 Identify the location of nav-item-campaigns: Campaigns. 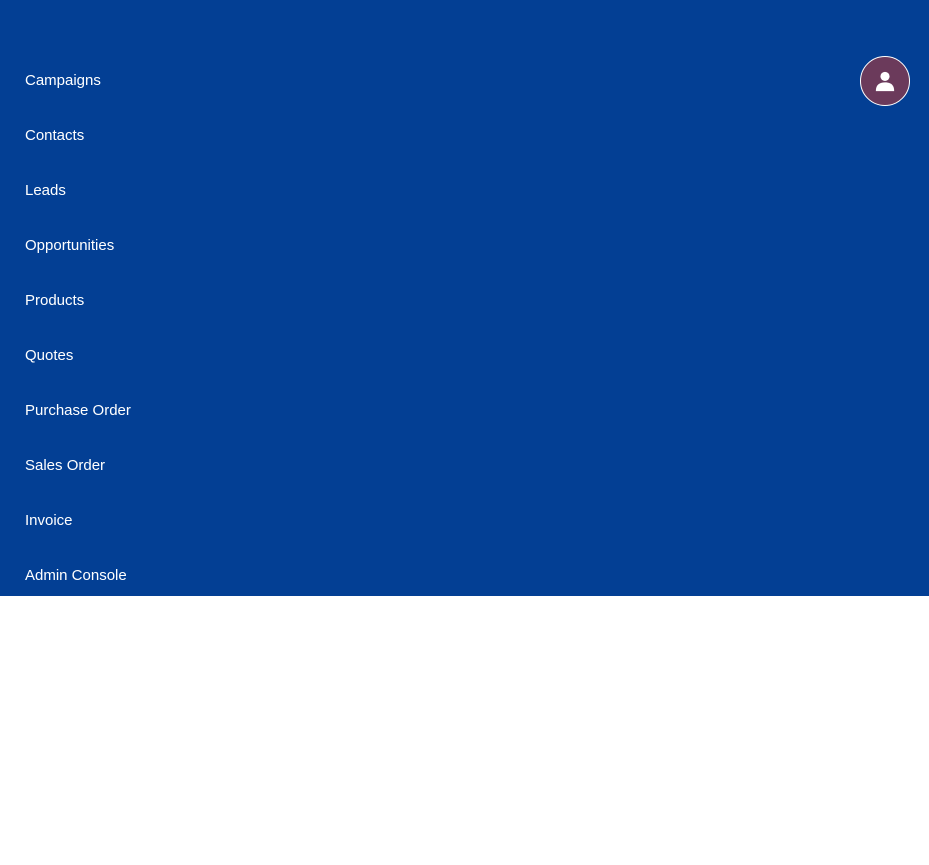
(78, 80).